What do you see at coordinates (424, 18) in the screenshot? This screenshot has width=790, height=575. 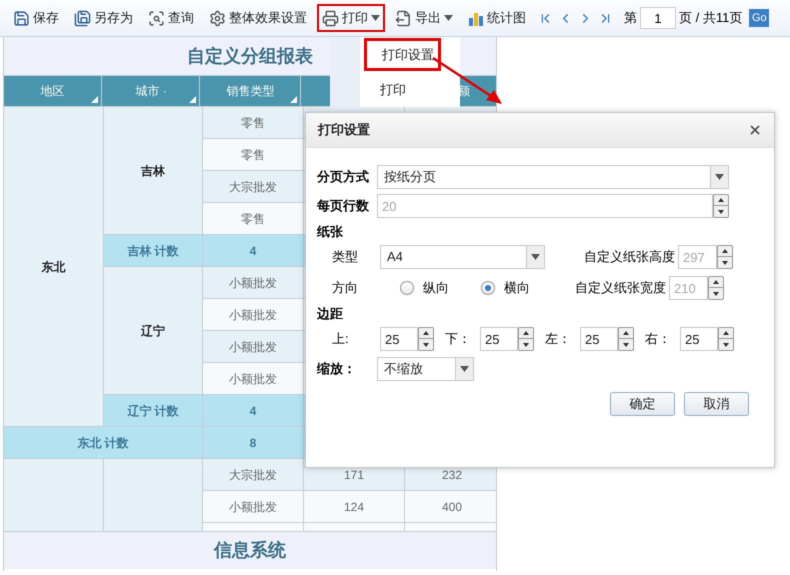 I see `toolbar-button: 导出` at bounding box center [424, 18].